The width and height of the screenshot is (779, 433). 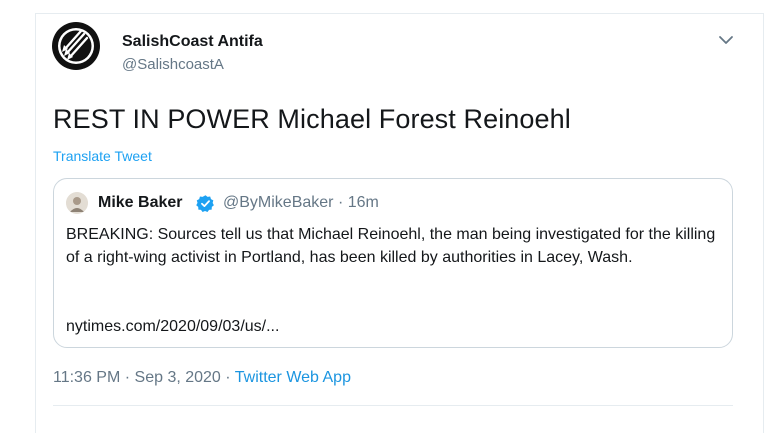 What do you see at coordinates (192, 42) in the screenshot?
I see `author-display-name: SalishCoast Antifa` at bounding box center [192, 42].